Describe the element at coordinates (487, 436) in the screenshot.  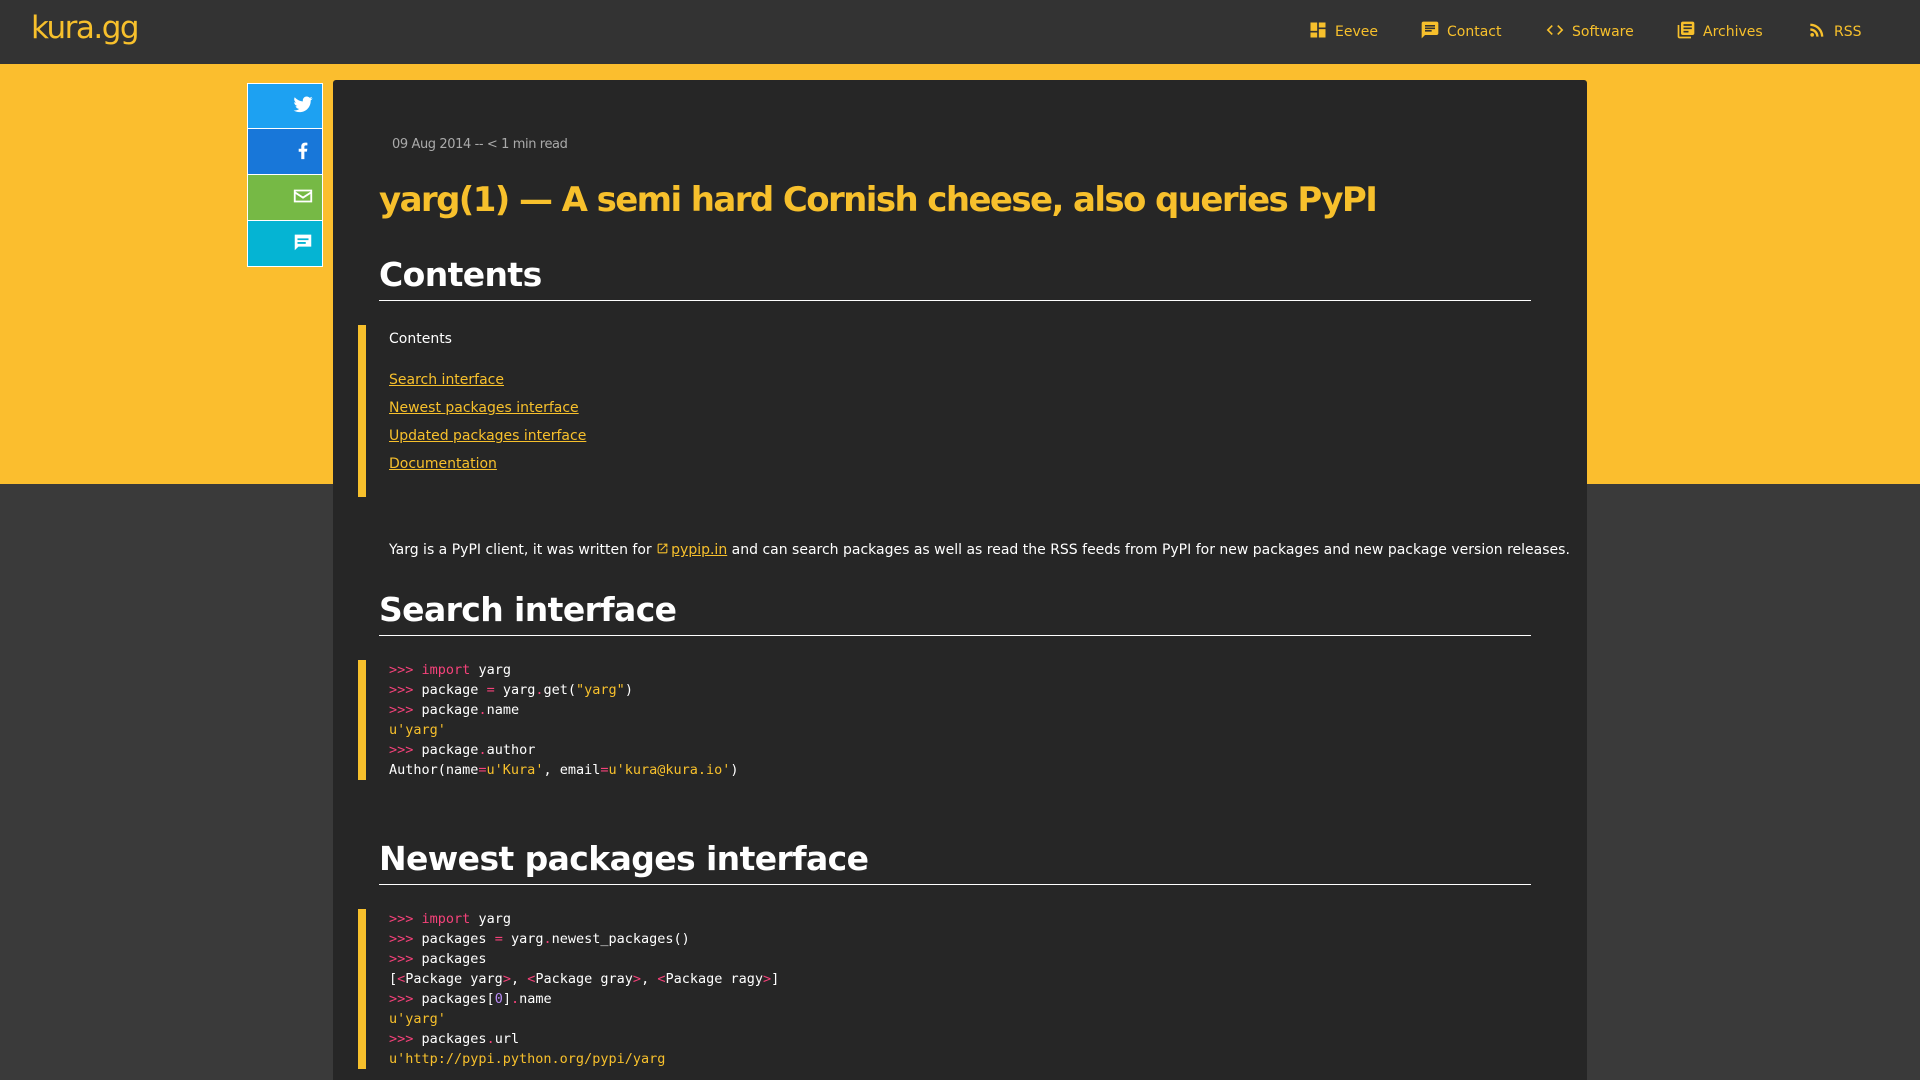
I see `toc-link-updated-packages: Updated packages interface` at that location.